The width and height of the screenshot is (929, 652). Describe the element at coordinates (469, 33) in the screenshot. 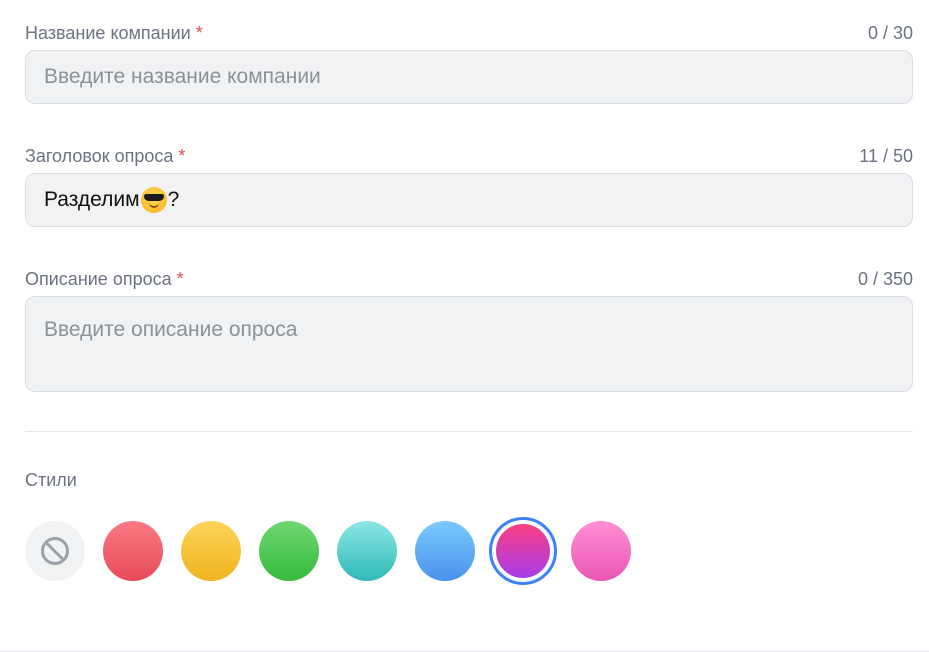

I see `company-name-label-row: Название компании * 0 / 30` at that location.